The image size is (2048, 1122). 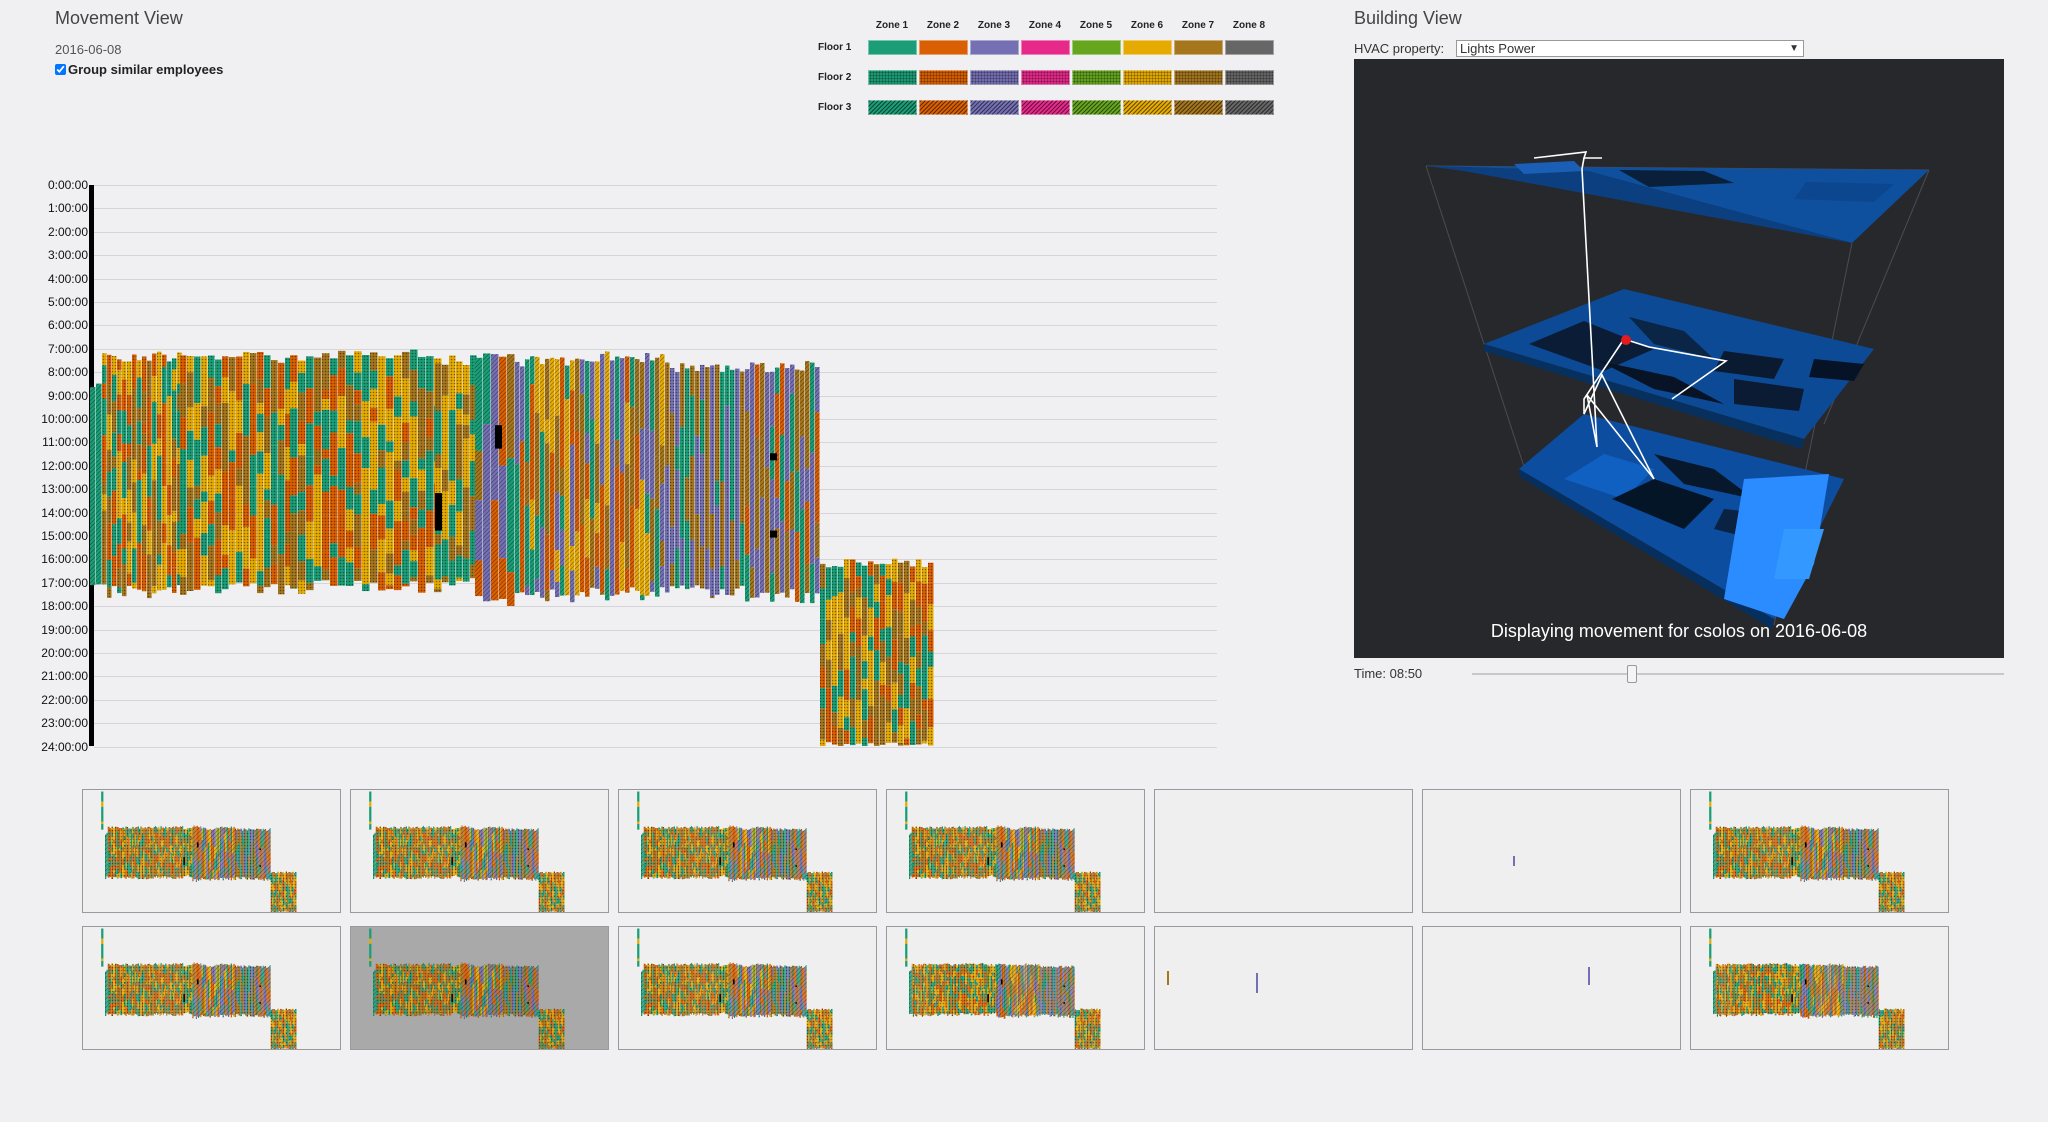 What do you see at coordinates (438, 512) in the screenshot?
I see `movement-marker` at bounding box center [438, 512].